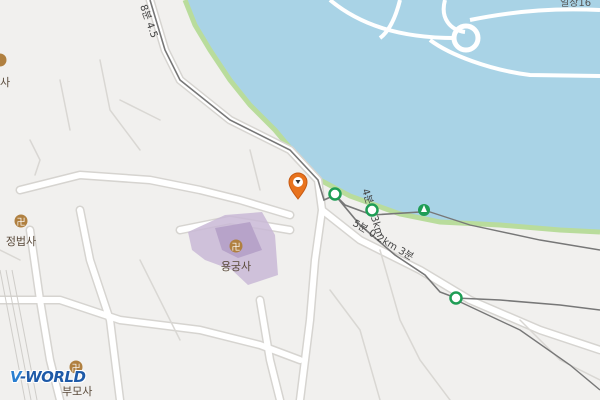  What do you see at coordinates (5, 82) in the screenshot?
I see `place-label-partial-left: 사` at bounding box center [5, 82].